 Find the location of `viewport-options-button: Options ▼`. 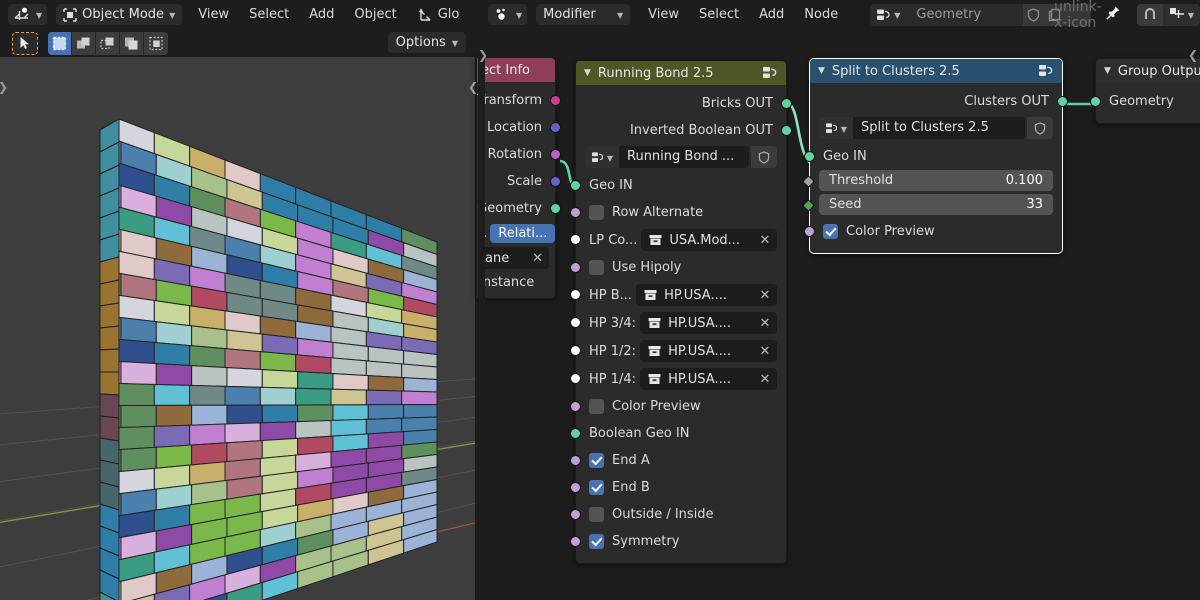

viewport-options-button: Options ▼ is located at coordinates (426, 42).